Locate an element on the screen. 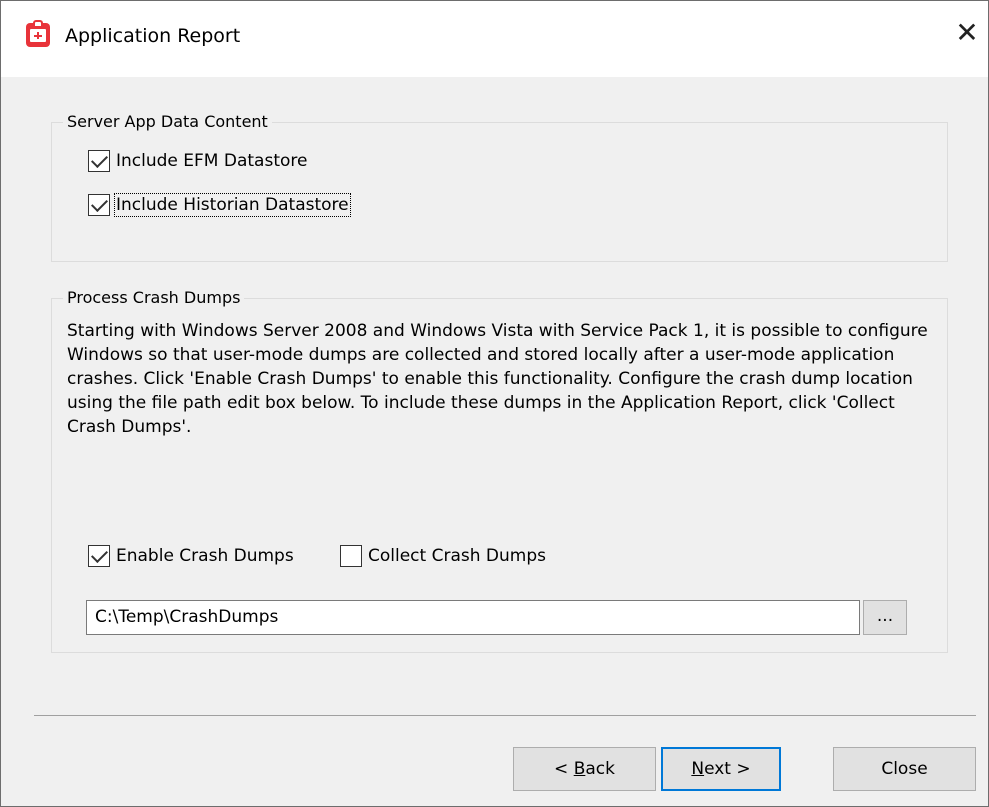 This screenshot has height=807, width=989. include-historian-checkbox: Include Historian Datastore is located at coordinates (219, 205).